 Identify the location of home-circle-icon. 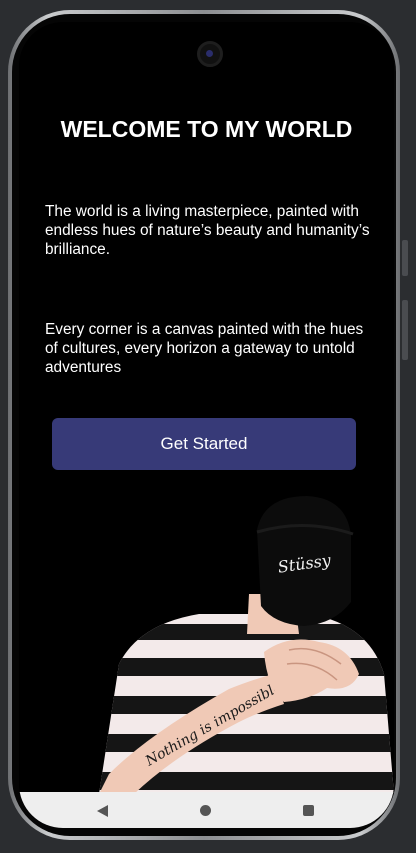
(205, 810).